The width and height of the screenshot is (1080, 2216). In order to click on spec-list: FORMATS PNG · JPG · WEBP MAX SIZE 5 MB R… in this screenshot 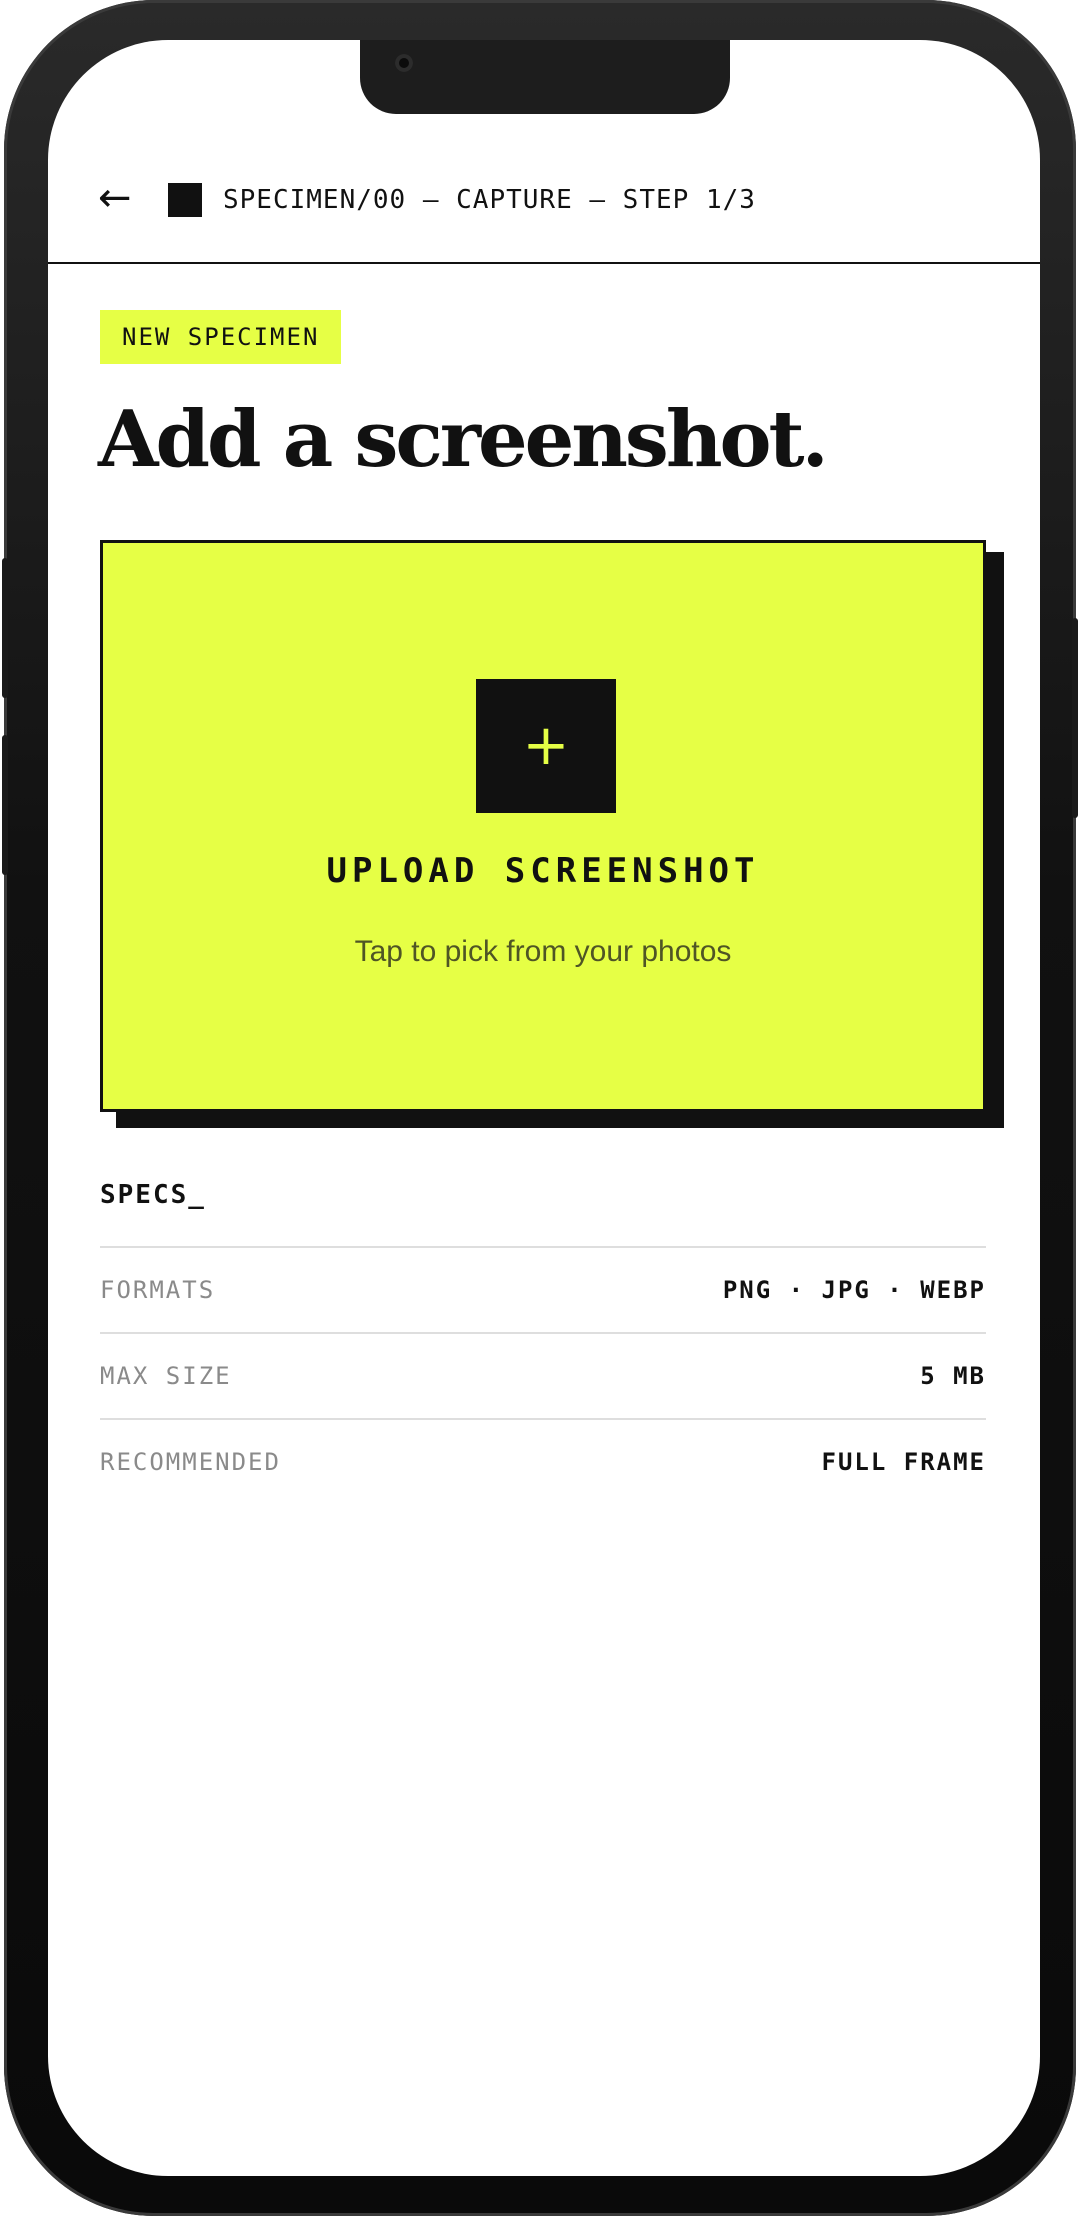, I will do `click(543, 1375)`.